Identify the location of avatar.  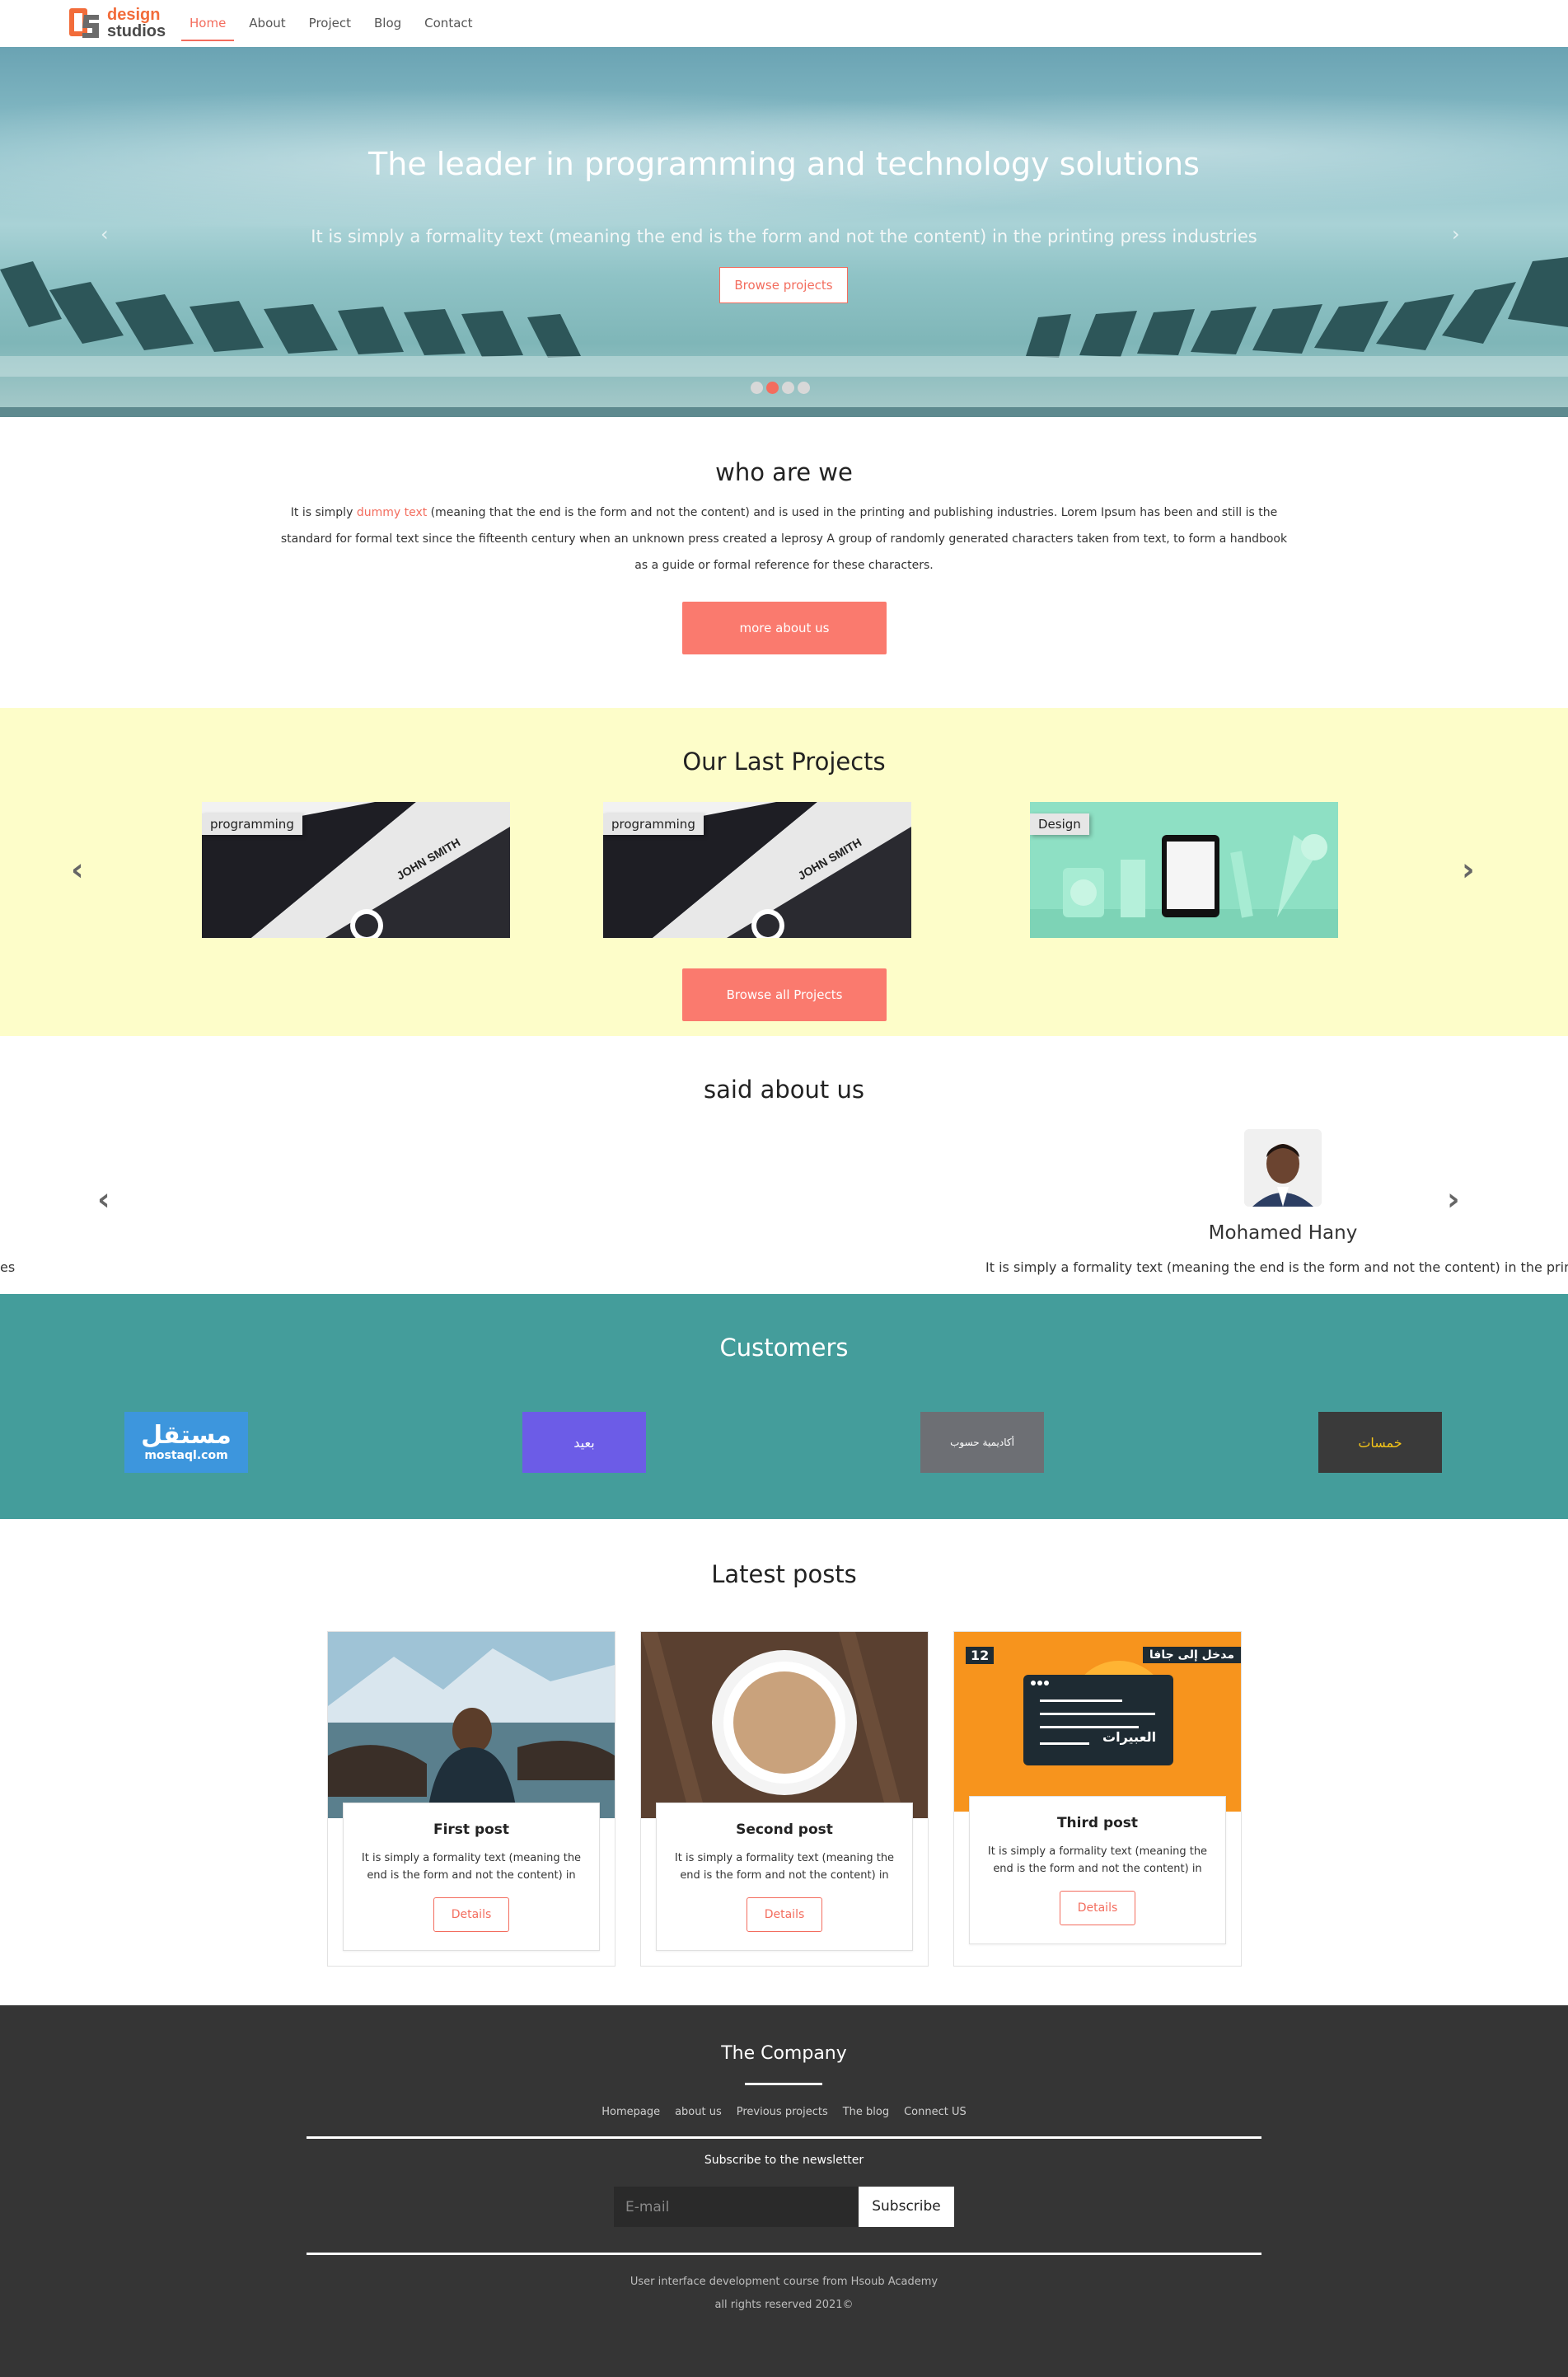
(1283, 1168).